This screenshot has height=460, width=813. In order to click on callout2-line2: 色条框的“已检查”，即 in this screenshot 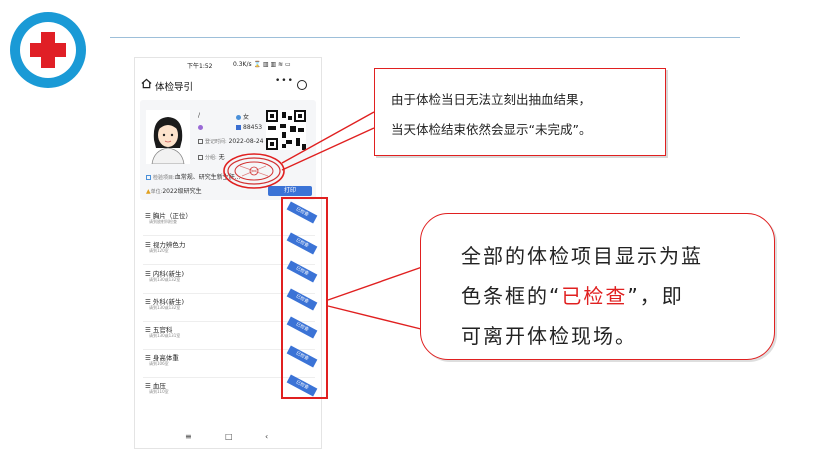, I will do `click(572, 296)`.